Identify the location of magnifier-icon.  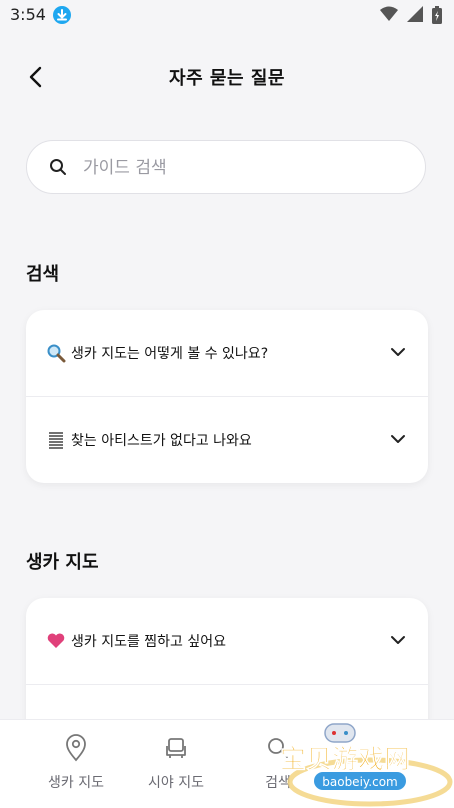
(56, 353).